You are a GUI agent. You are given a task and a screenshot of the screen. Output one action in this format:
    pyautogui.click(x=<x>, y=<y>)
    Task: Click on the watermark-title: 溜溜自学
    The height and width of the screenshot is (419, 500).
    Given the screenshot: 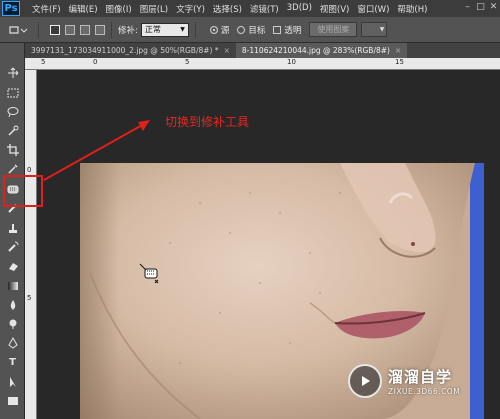 What is the action you would take?
    pyautogui.click(x=420, y=376)
    